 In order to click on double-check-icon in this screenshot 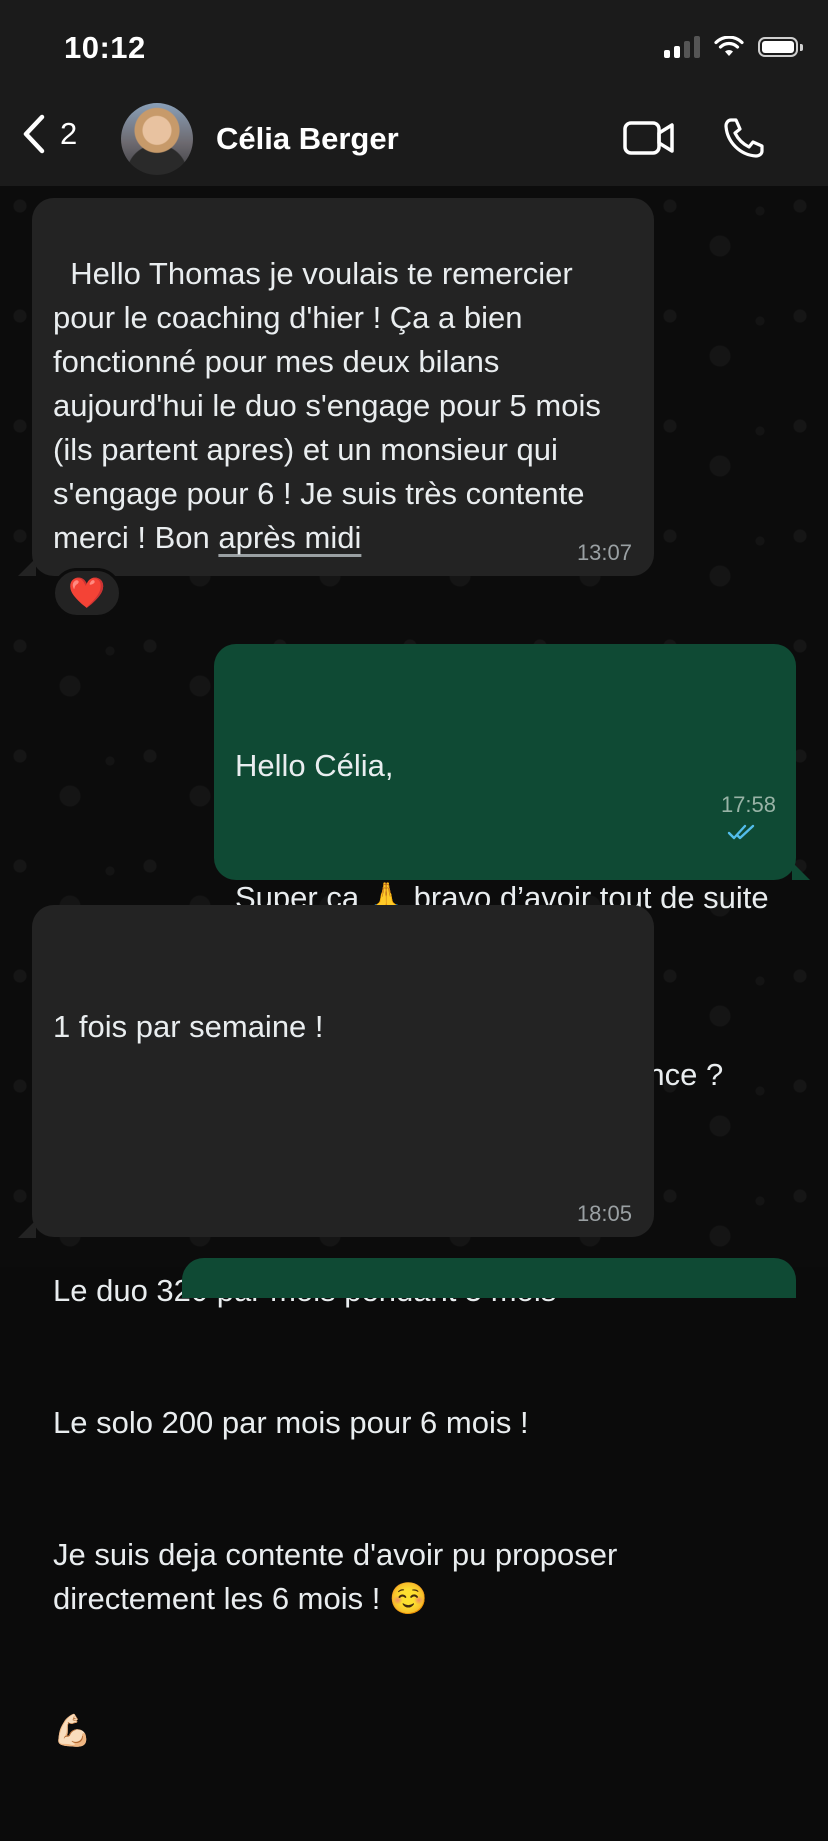, I will do `click(741, 832)`.